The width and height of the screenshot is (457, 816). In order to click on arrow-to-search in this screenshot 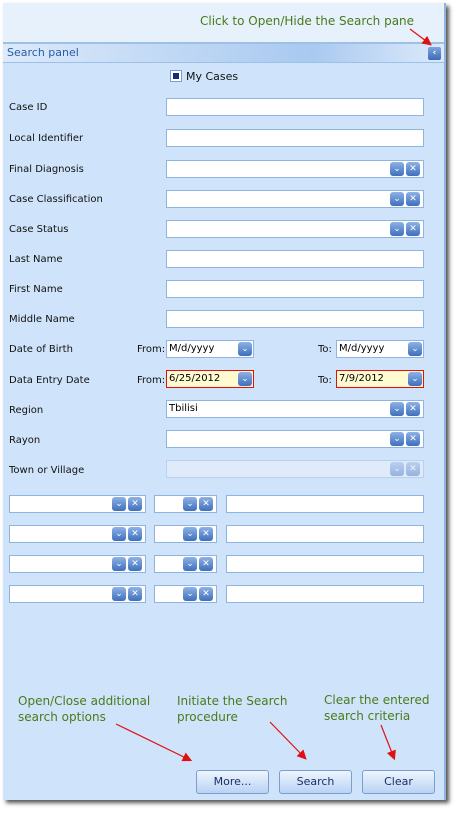, I will do `click(288, 740)`.